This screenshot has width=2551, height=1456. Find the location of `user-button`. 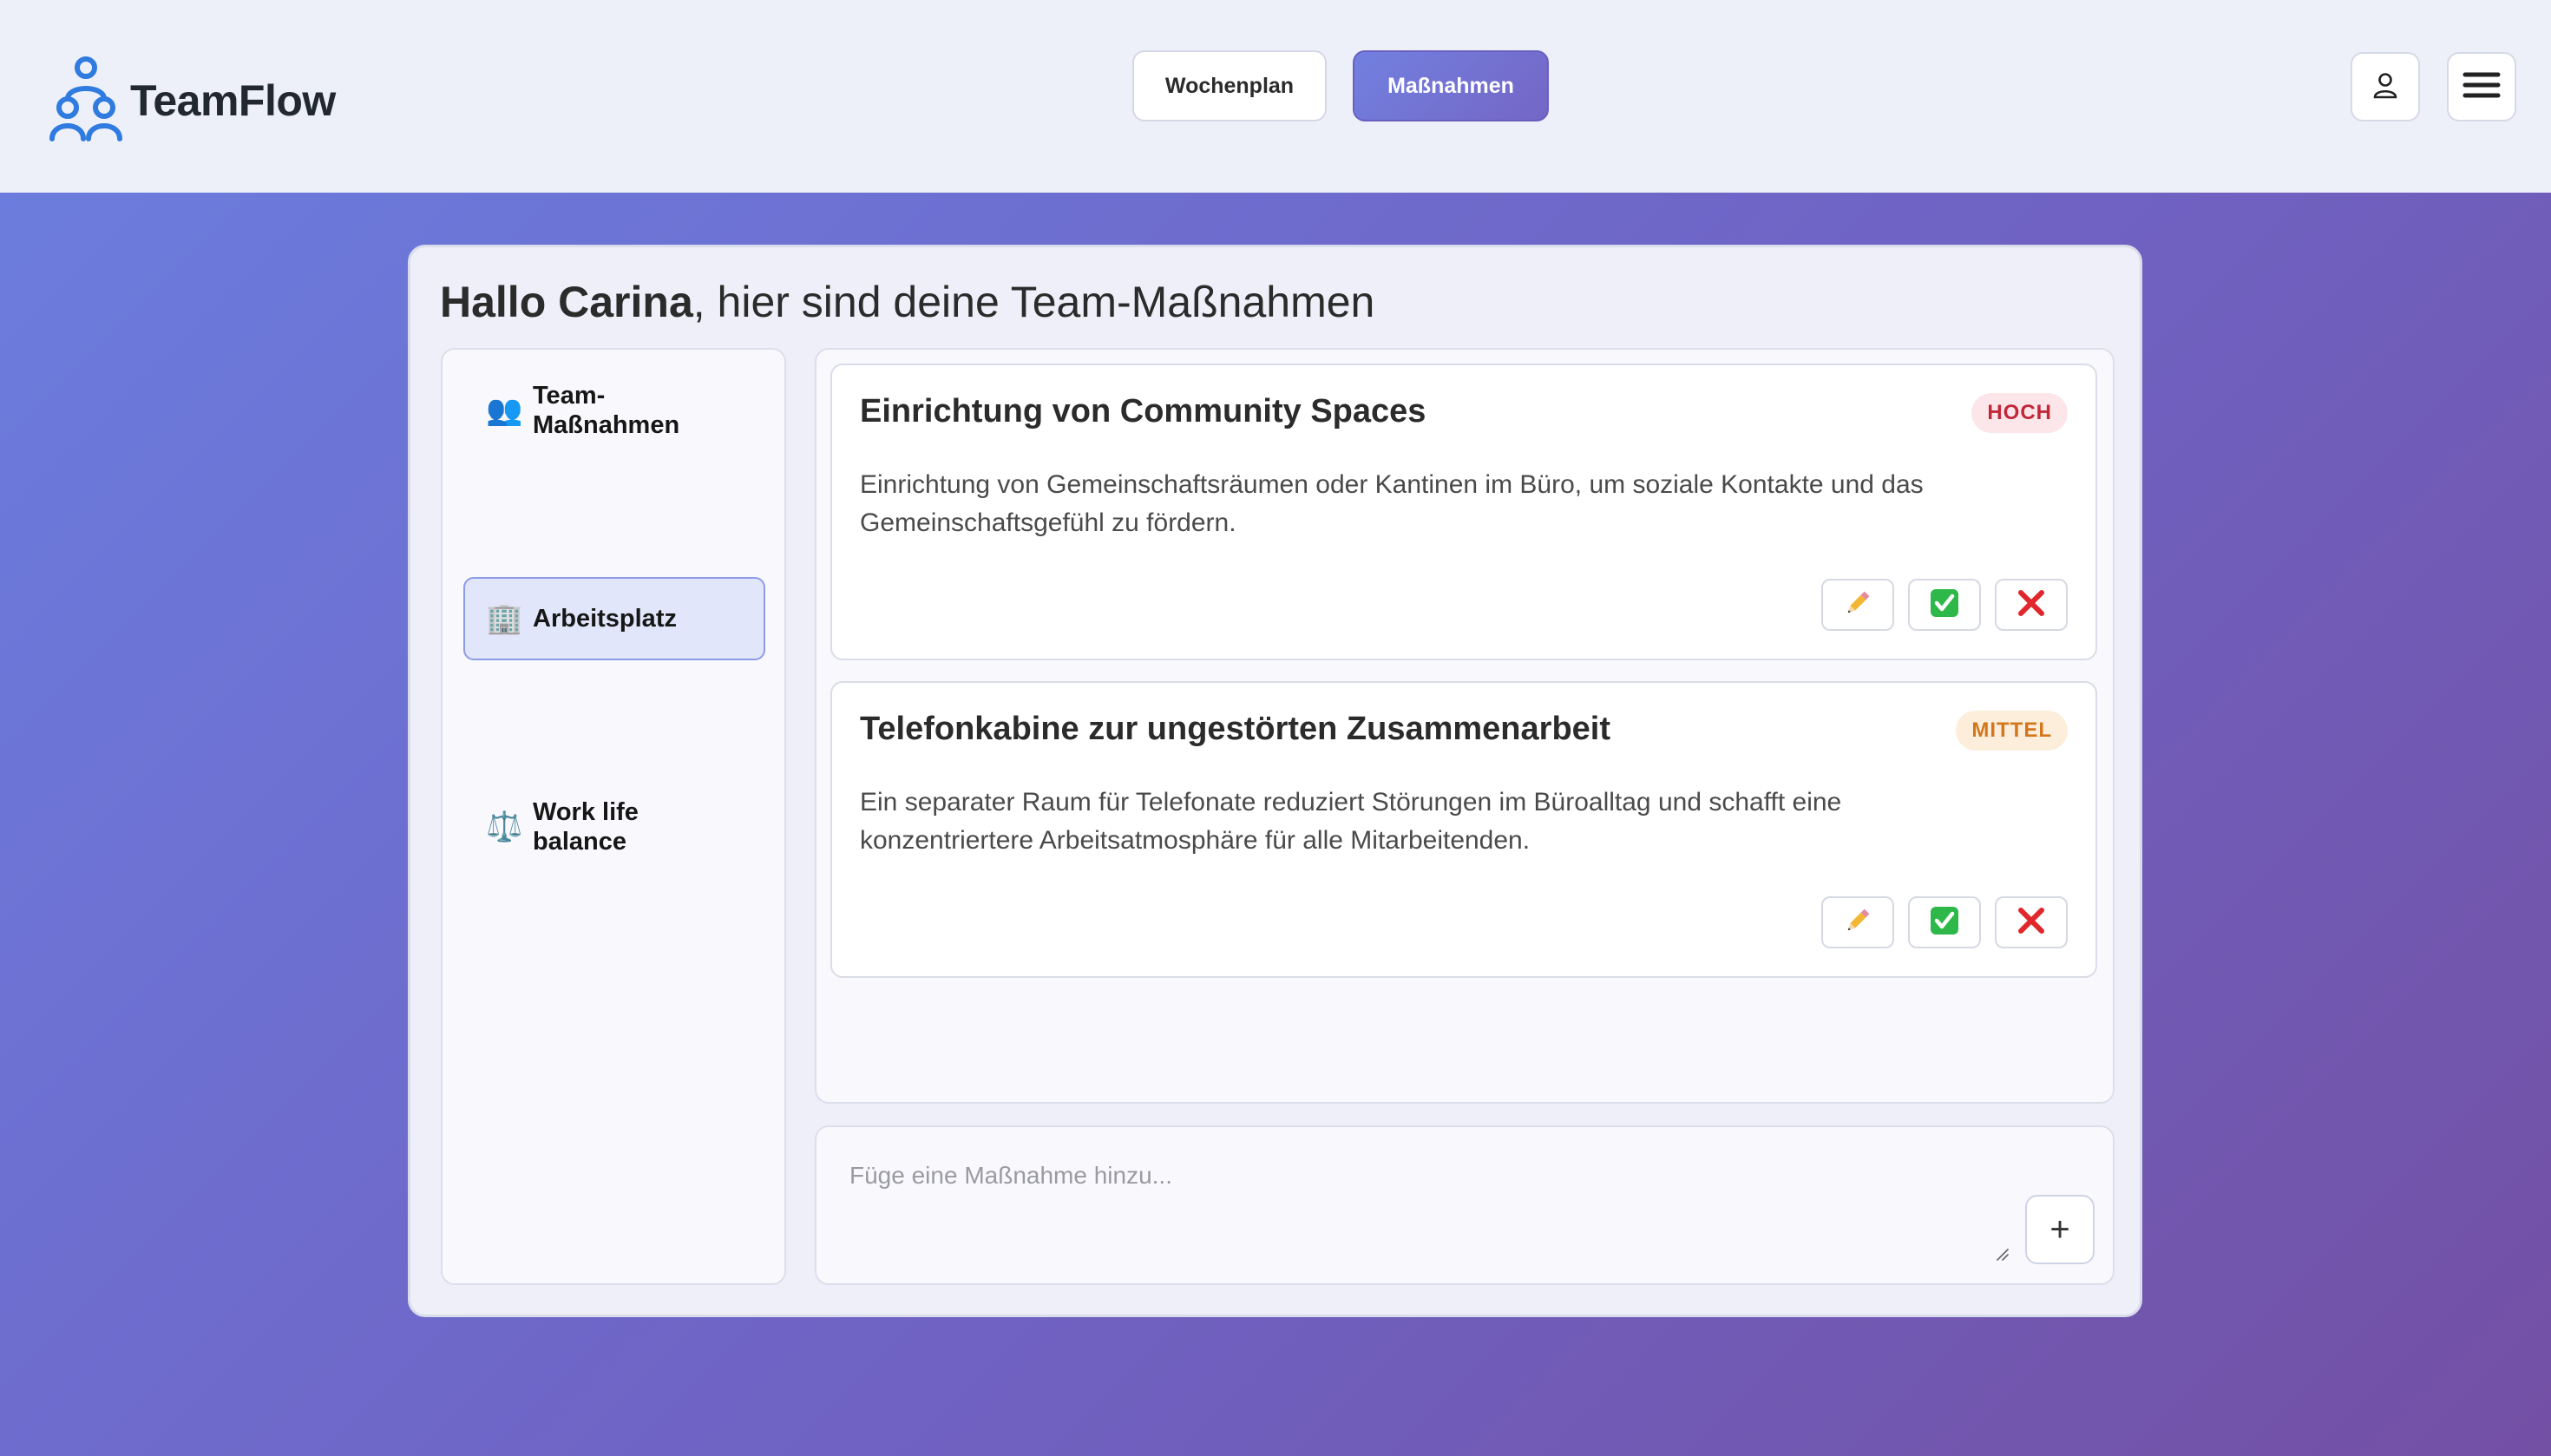

user-button is located at coordinates (2385, 86).